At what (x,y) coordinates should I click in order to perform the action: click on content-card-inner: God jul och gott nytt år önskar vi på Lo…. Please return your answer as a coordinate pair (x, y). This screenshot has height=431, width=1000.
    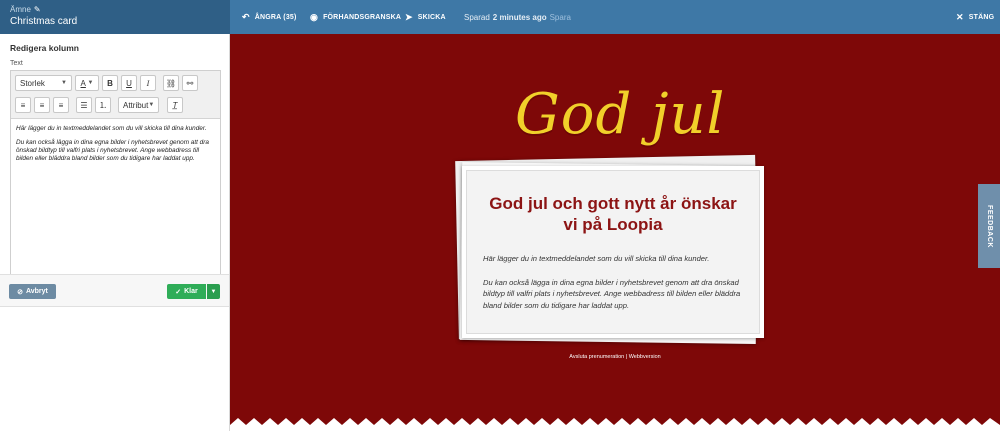
    Looking at the image, I should click on (613, 252).